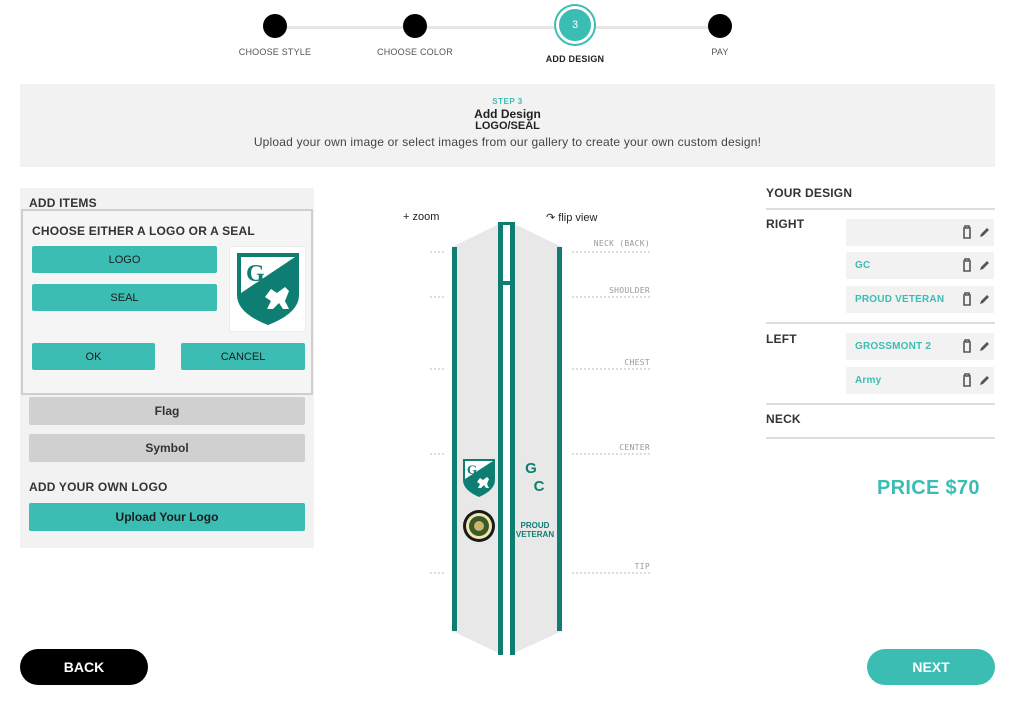 The height and width of the screenshot is (714, 1024). I want to click on upload-logo-button: Upload Your Logo, so click(167, 517).